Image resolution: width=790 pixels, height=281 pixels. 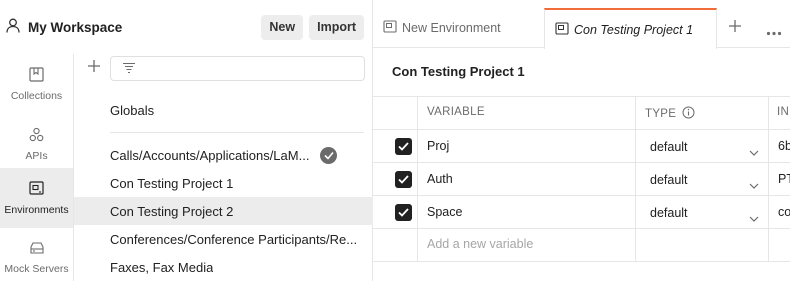 I want to click on column-header-type: TYPE, so click(x=670, y=114).